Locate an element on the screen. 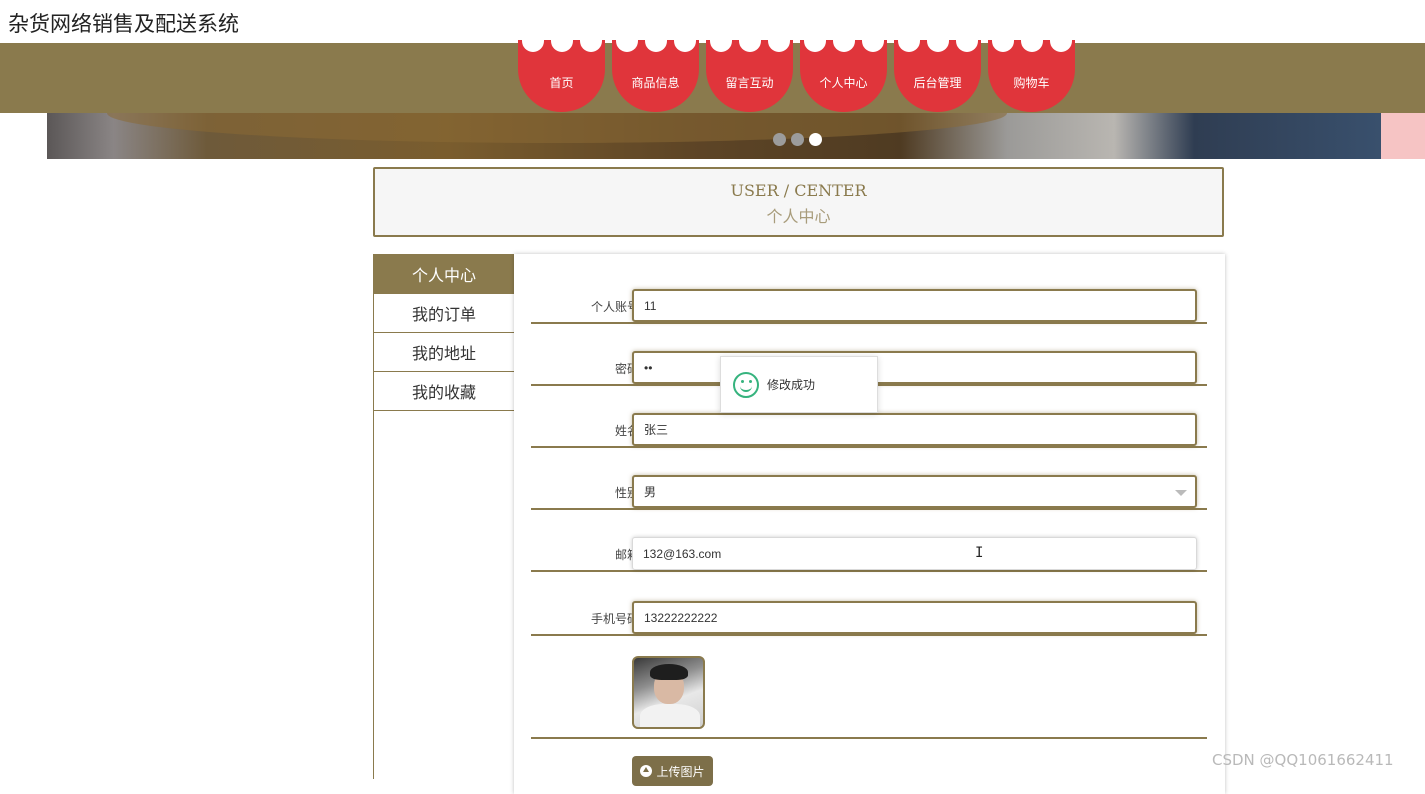 The width and height of the screenshot is (1425, 794). name-input: 张三 is located at coordinates (914, 429).